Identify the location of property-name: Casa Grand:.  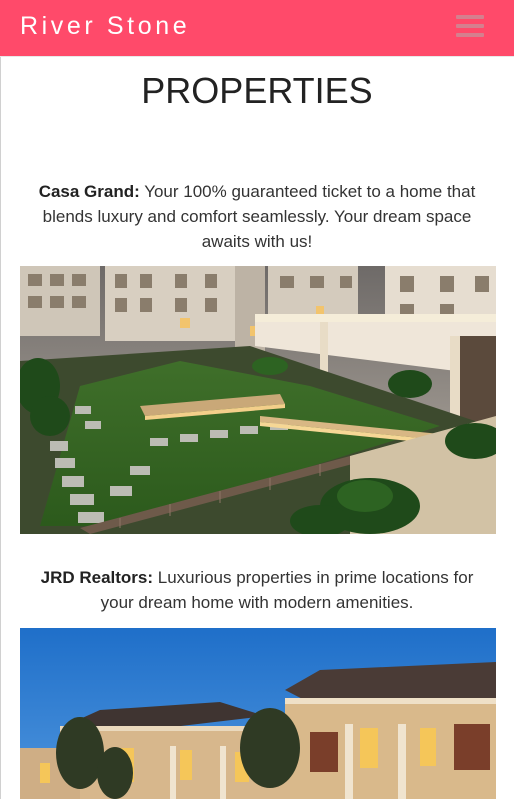
(89, 191).